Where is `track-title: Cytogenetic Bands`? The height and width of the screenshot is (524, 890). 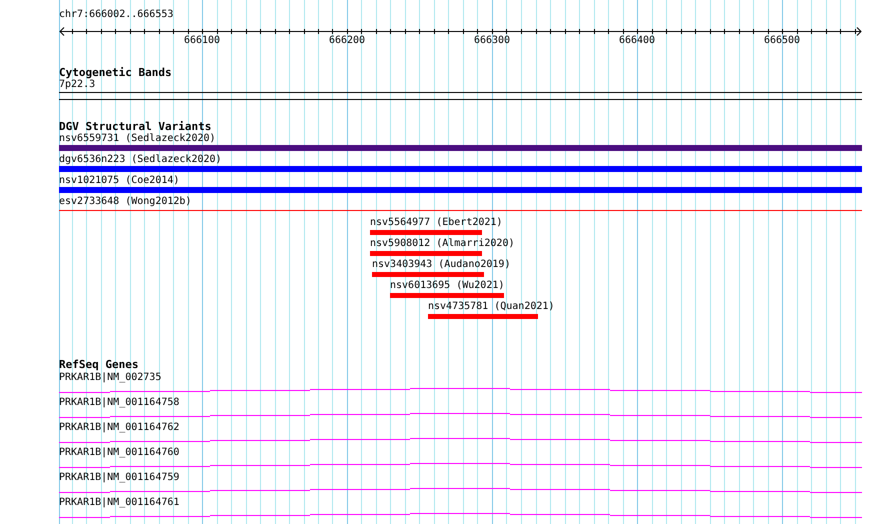 track-title: Cytogenetic Bands is located at coordinates (115, 73).